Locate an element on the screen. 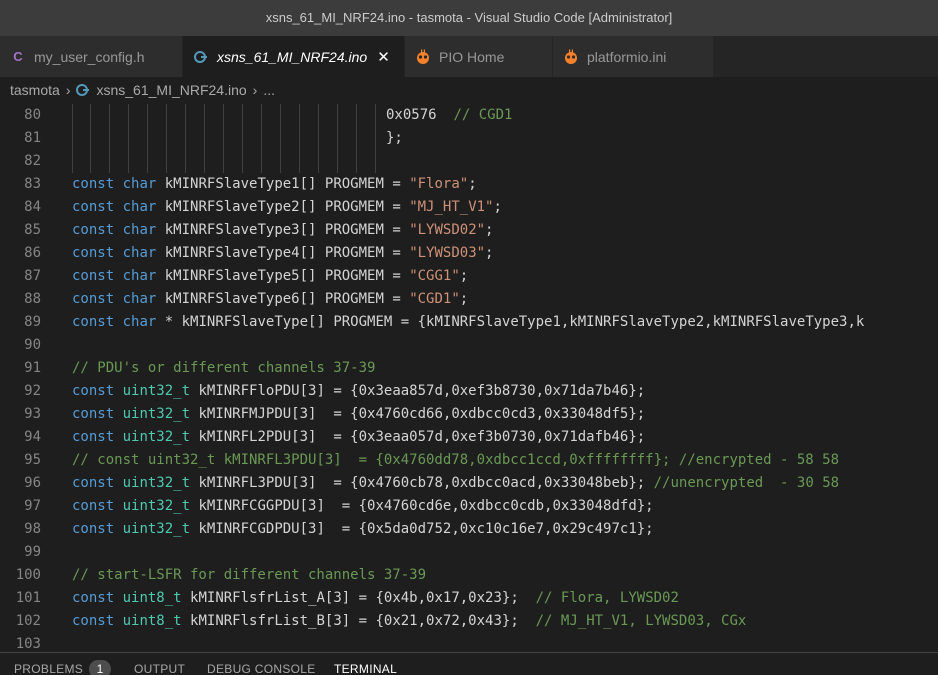 Image resolution: width=938 pixels, height=675 pixels. line-number: 89 is located at coordinates (32, 322).